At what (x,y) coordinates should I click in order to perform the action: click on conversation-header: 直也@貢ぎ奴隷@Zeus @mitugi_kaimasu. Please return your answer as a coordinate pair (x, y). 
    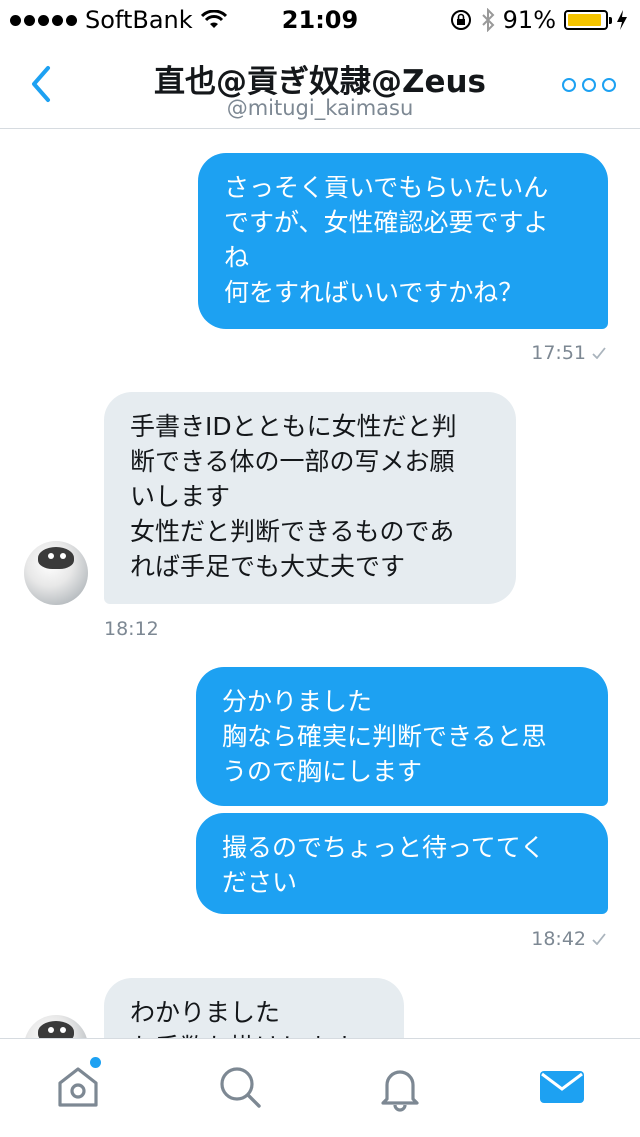
    Looking at the image, I should click on (320, 84).